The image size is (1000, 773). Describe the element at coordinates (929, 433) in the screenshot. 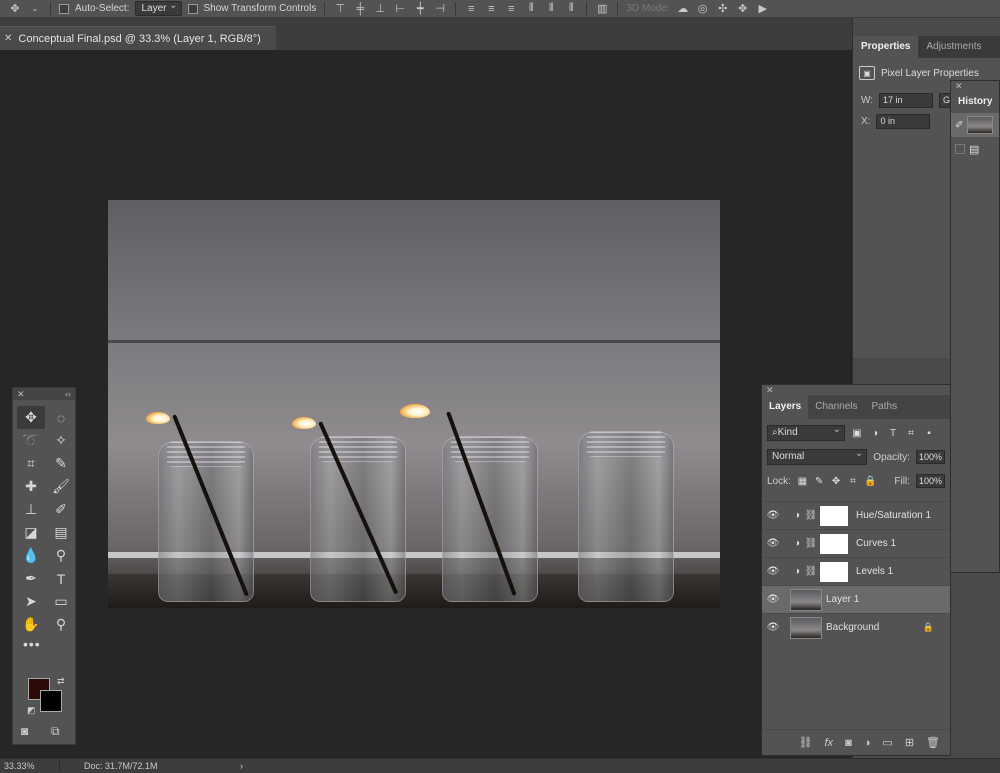

I see `filter-smart-object-icon: ▪` at that location.